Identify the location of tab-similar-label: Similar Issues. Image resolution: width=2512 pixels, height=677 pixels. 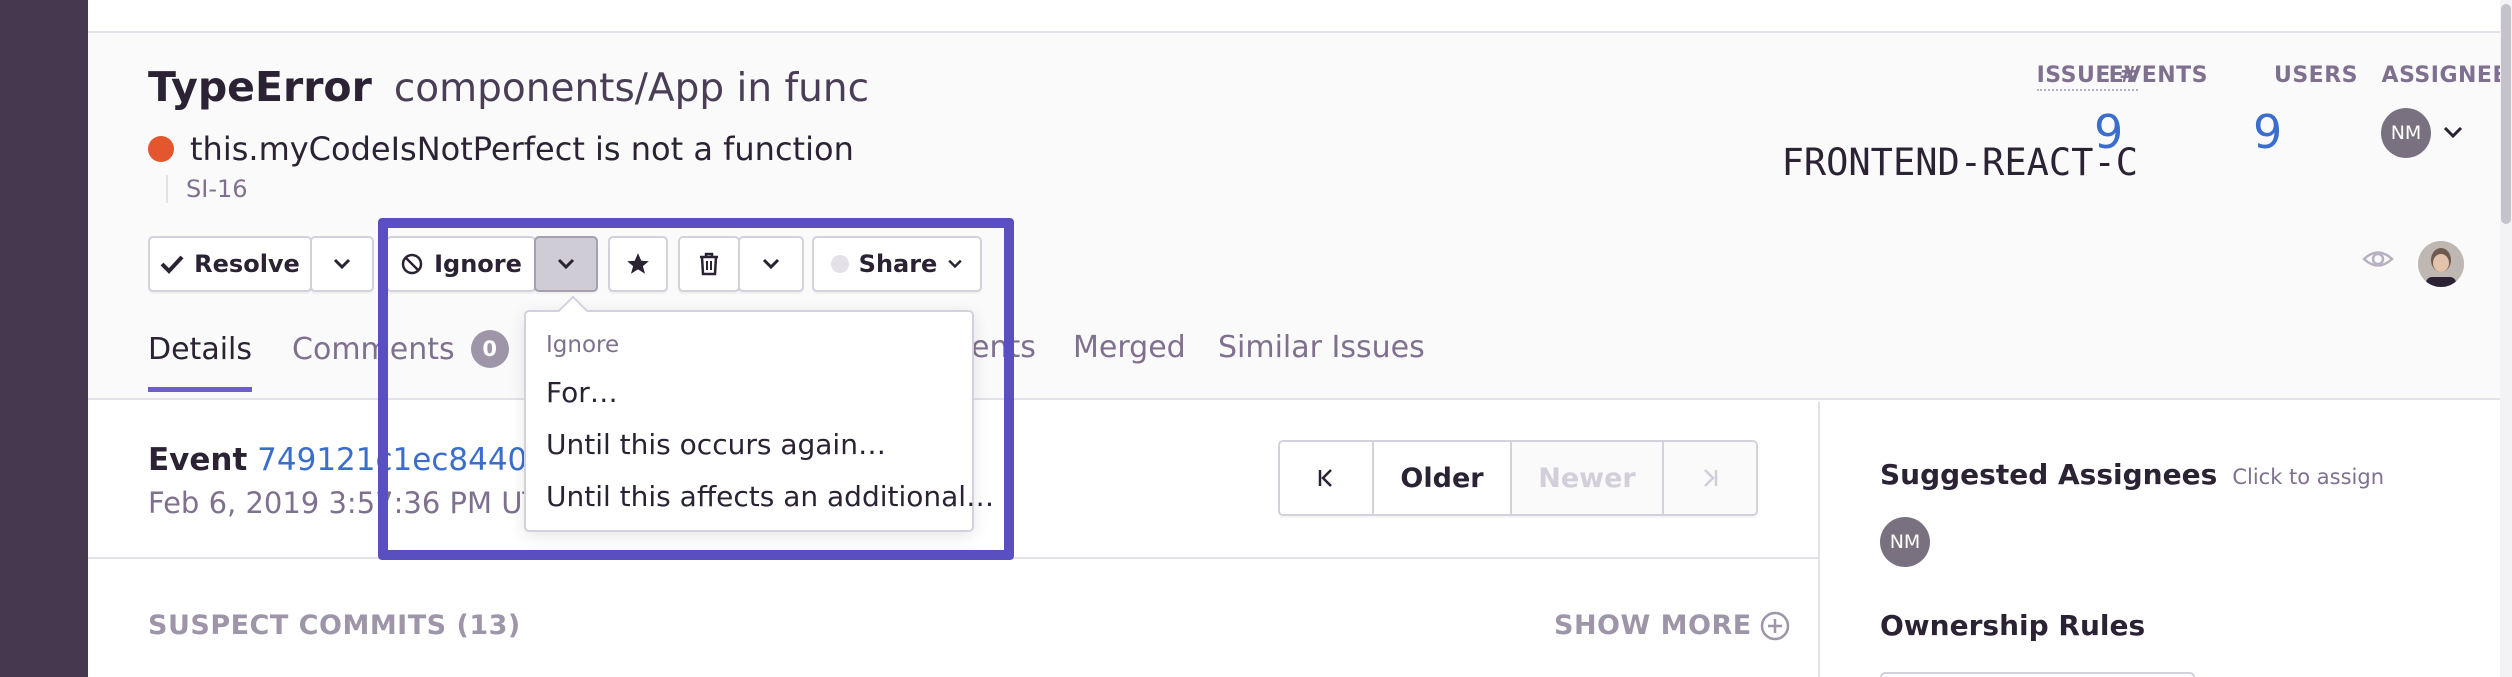
(1321, 347).